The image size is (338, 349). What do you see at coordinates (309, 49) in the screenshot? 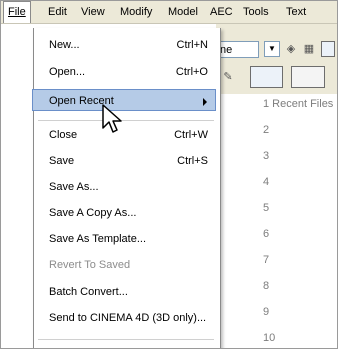
I see `grid-icon: ▦` at bounding box center [309, 49].